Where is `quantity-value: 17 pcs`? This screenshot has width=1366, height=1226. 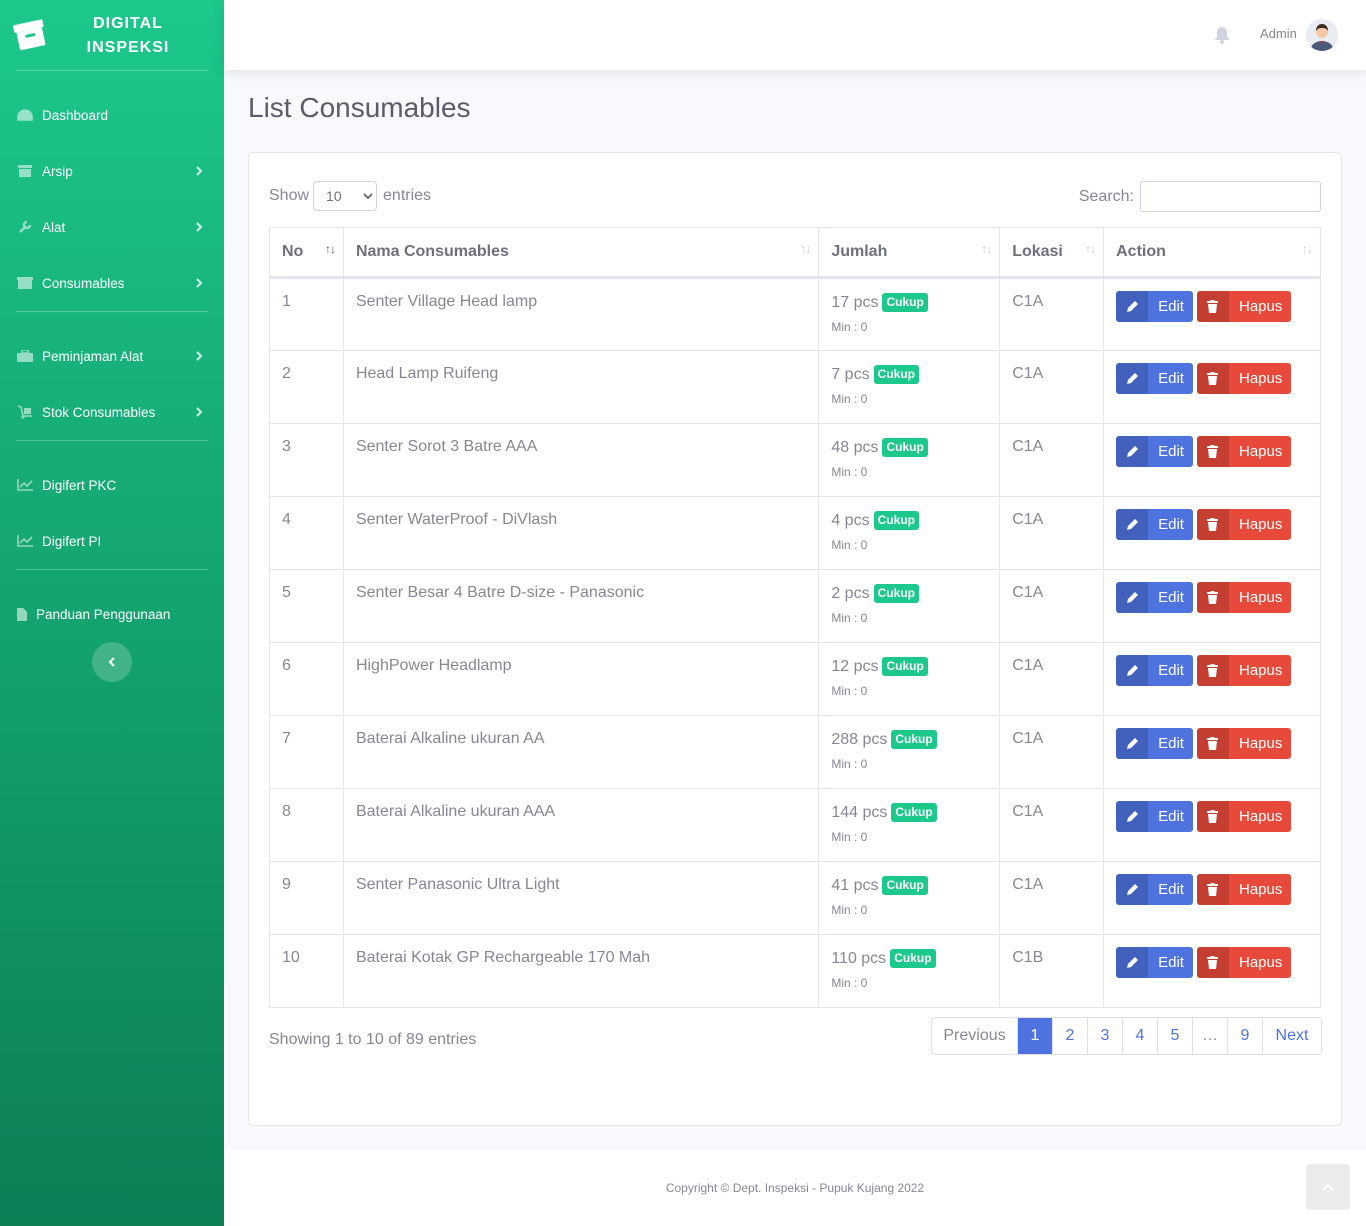 quantity-value: 17 pcs is located at coordinates (855, 302).